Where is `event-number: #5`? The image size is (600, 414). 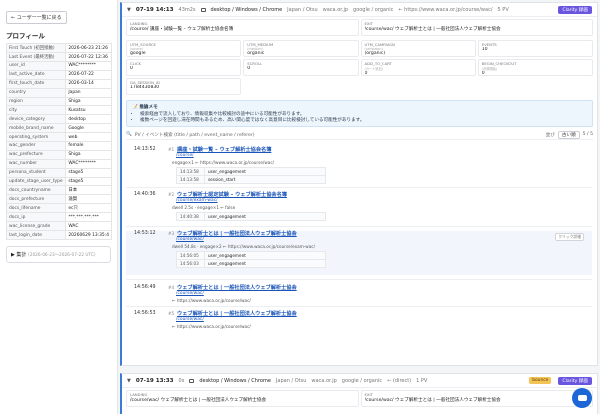 event-number: #5 is located at coordinates (171, 313).